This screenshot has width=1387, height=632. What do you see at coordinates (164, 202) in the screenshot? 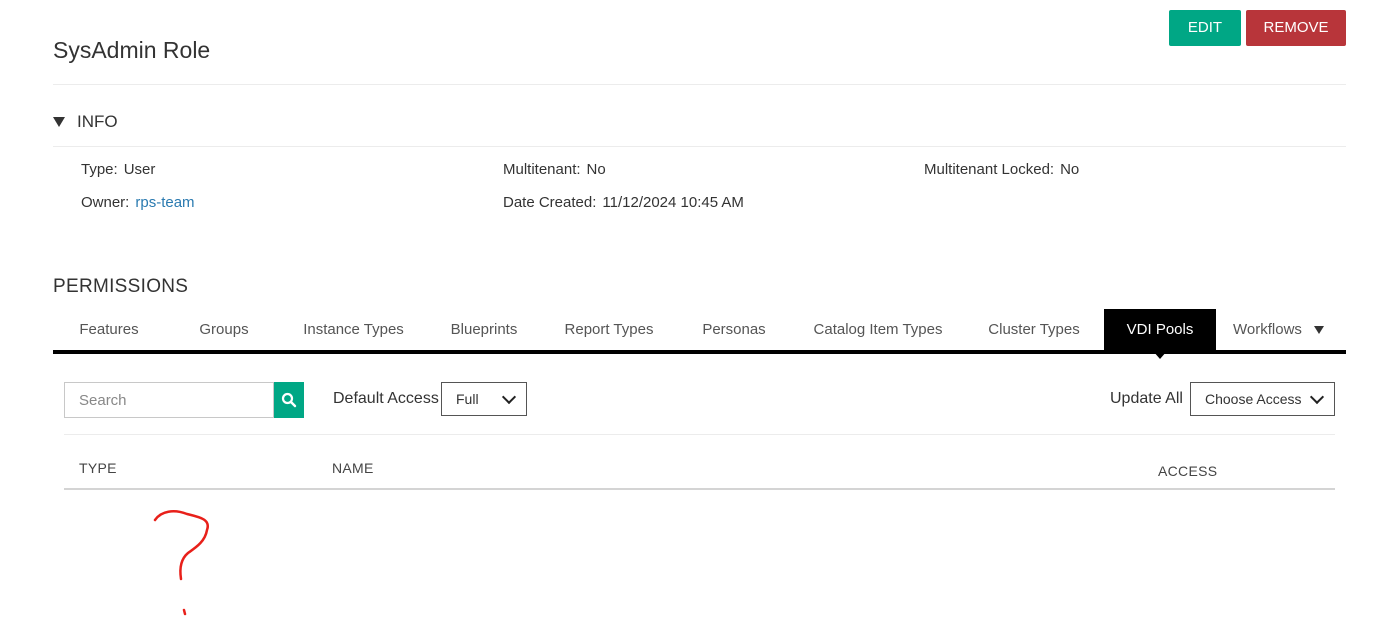
I see `owner-link: rps-team` at bounding box center [164, 202].